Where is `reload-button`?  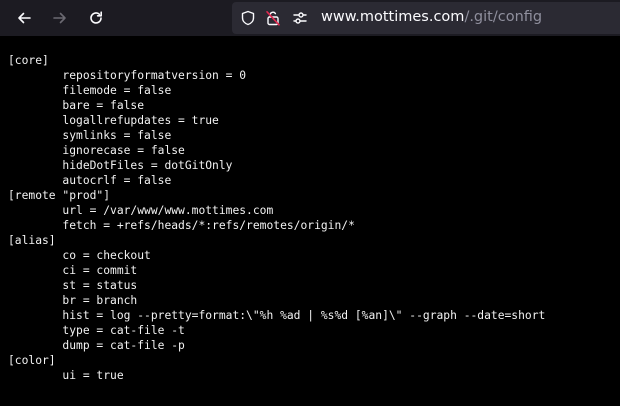
reload-button is located at coordinates (96, 18).